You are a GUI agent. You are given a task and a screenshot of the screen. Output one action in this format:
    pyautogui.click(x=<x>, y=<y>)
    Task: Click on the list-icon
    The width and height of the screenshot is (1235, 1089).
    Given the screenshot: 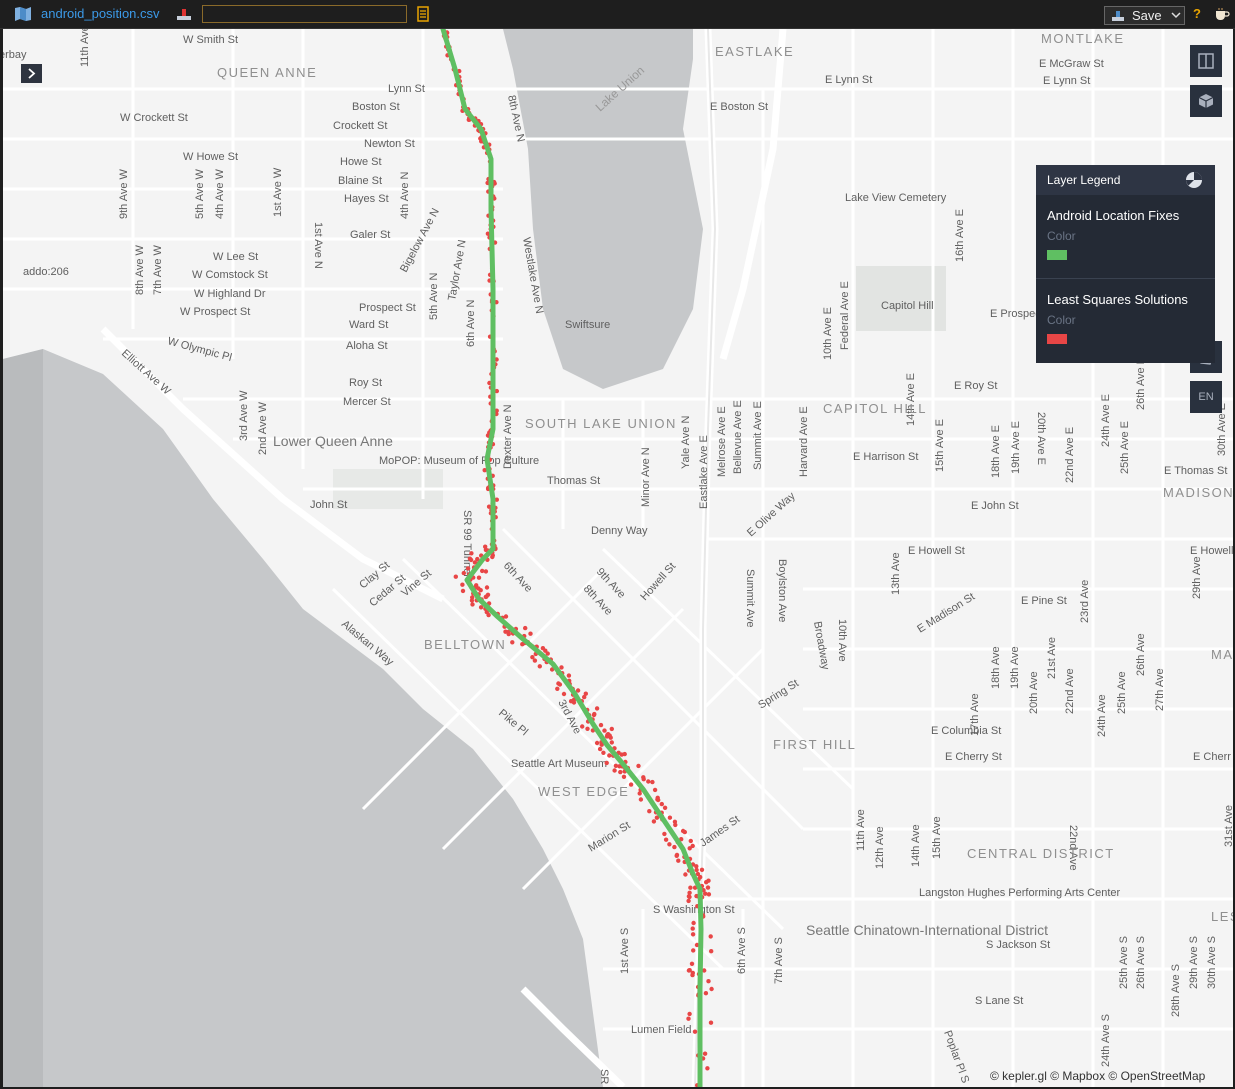 What is the action you would take?
    pyautogui.click(x=423, y=14)
    